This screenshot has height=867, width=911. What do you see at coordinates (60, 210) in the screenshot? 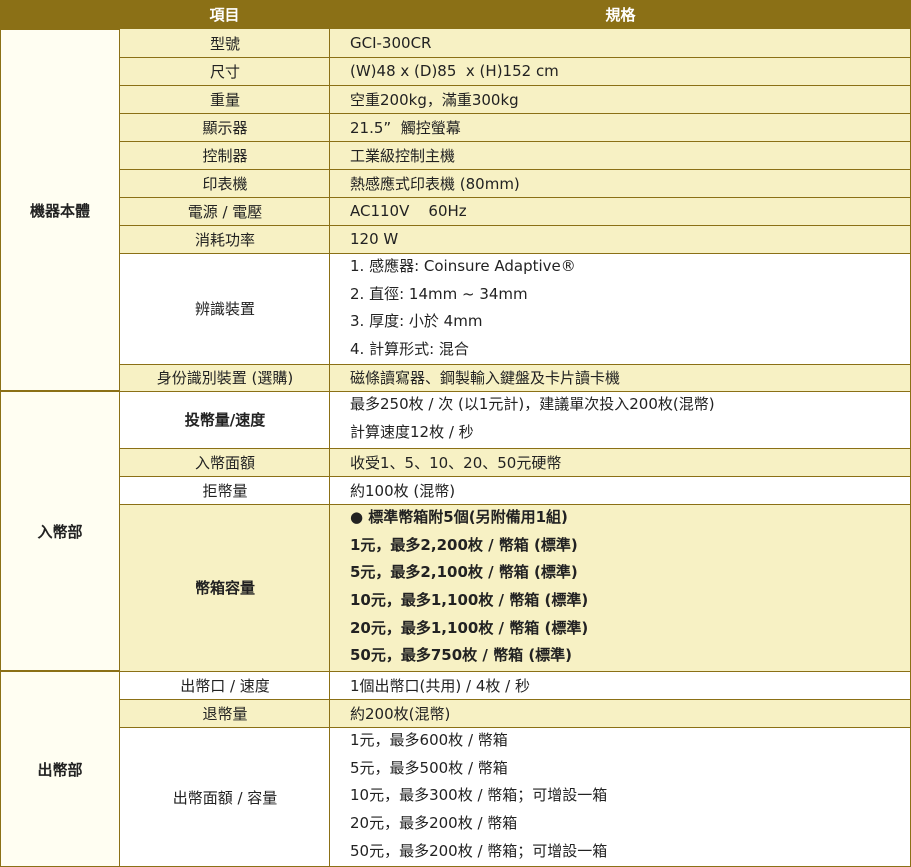
I see `group-machine: 機器本體` at bounding box center [60, 210].